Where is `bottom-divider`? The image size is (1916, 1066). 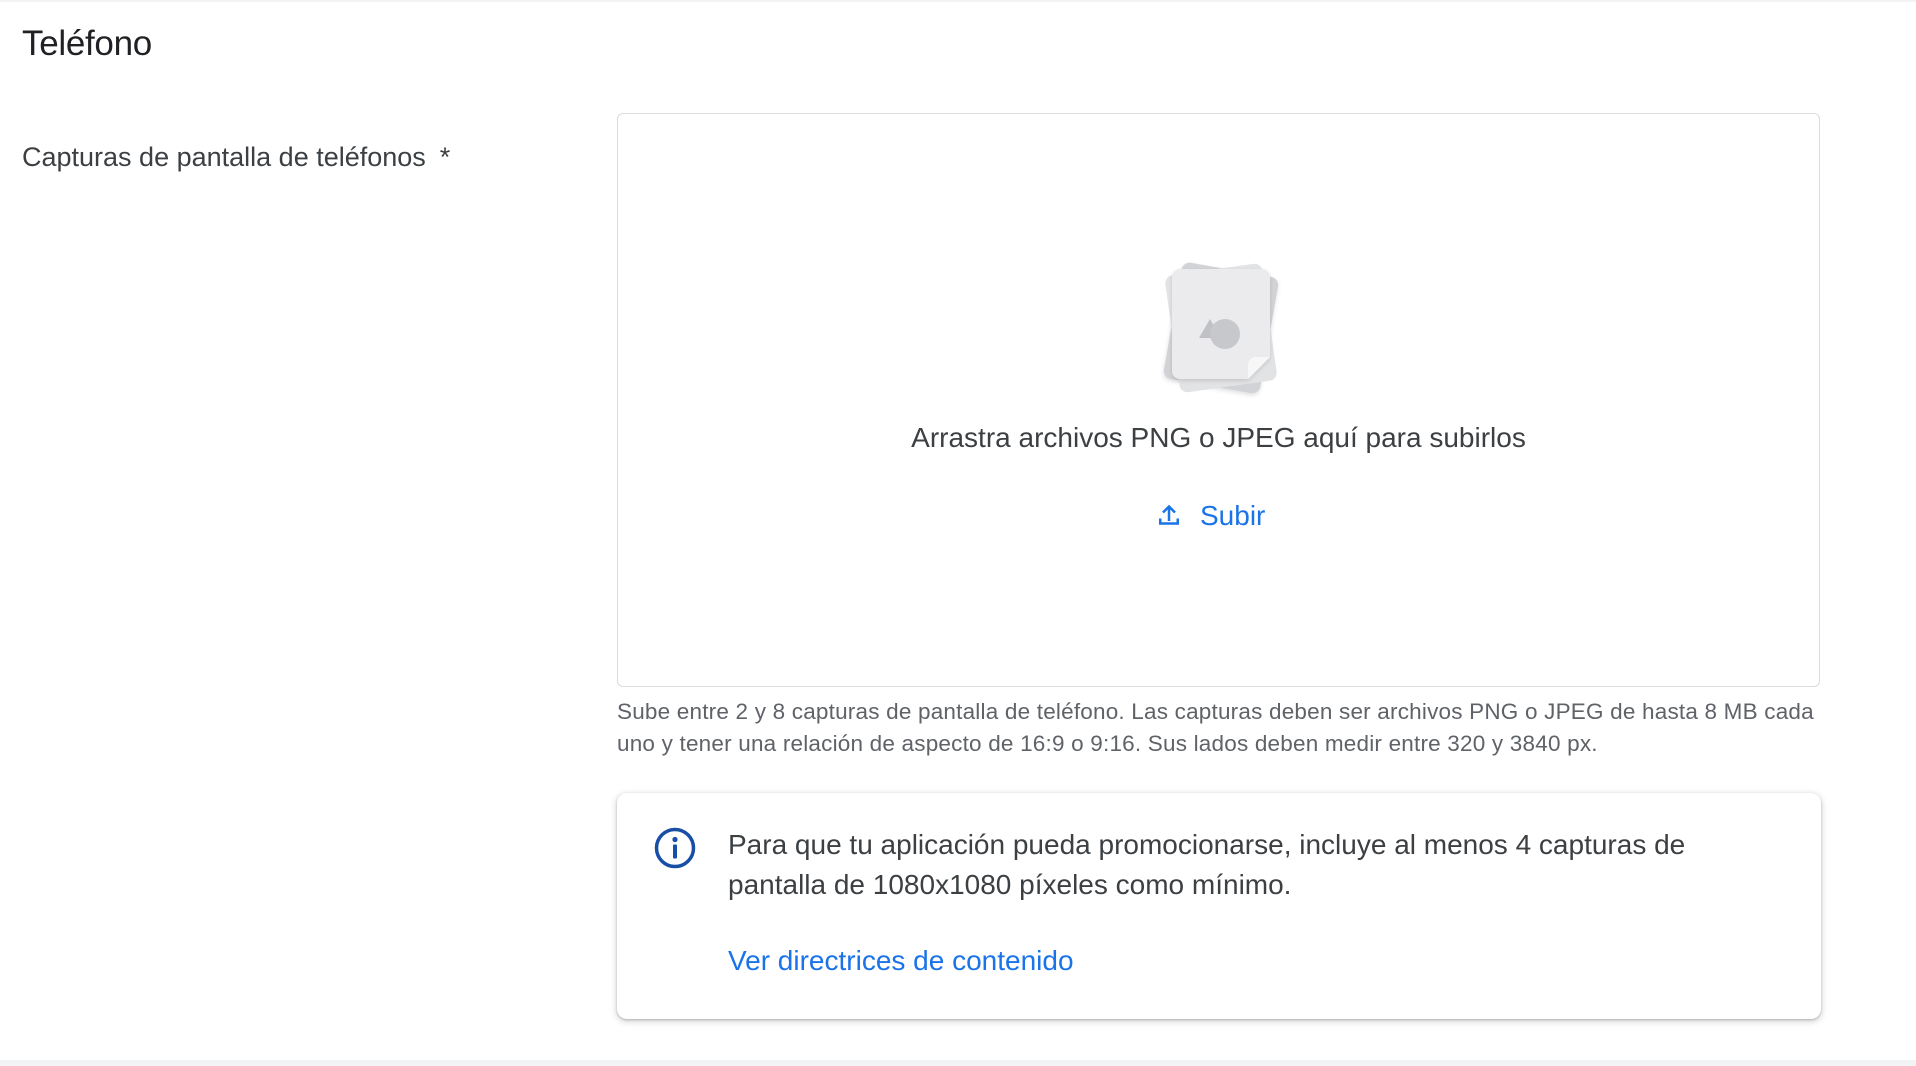
bottom-divider is located at coordinates (958, 1063).